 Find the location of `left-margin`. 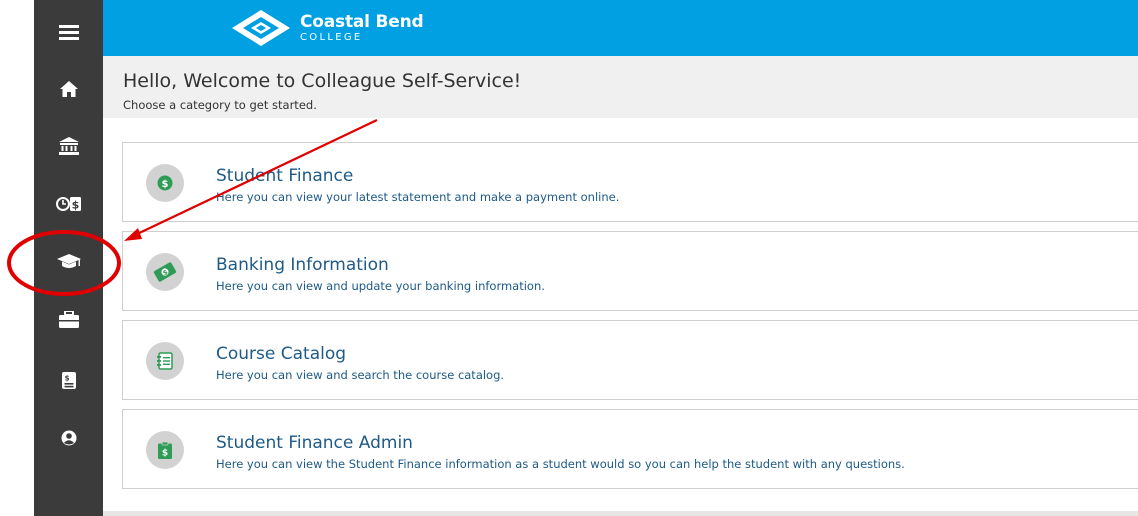

left-margin is located at coordinates (17, 258).